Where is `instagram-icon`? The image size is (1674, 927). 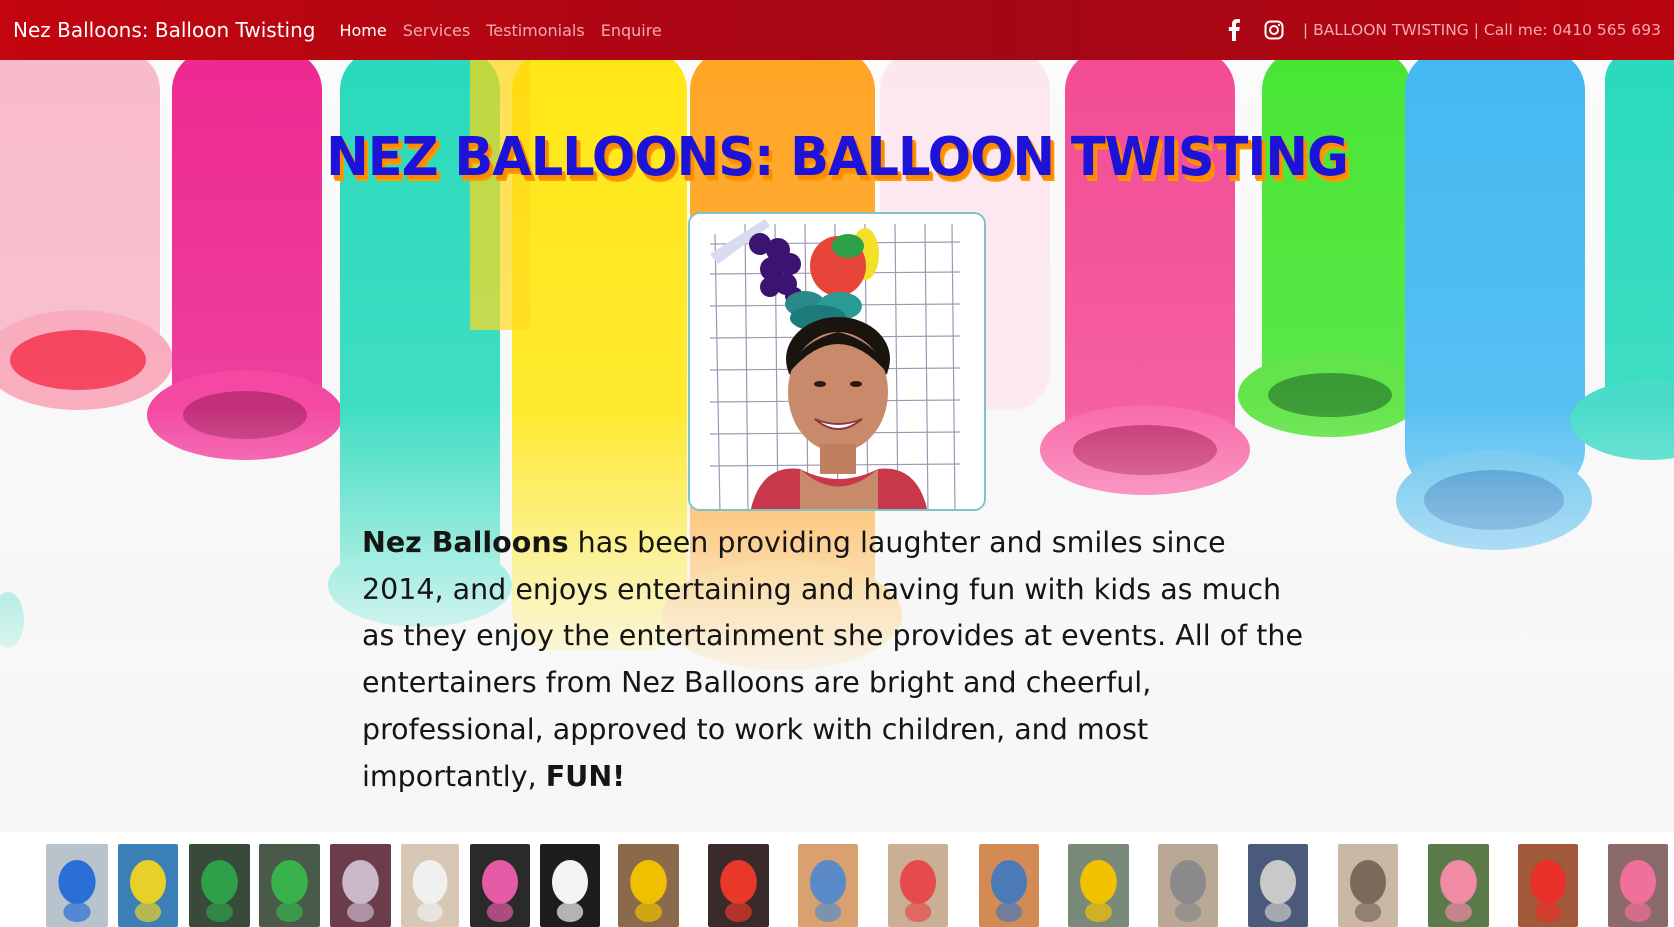
instagram-icon is located at coordinates (1274, 30).